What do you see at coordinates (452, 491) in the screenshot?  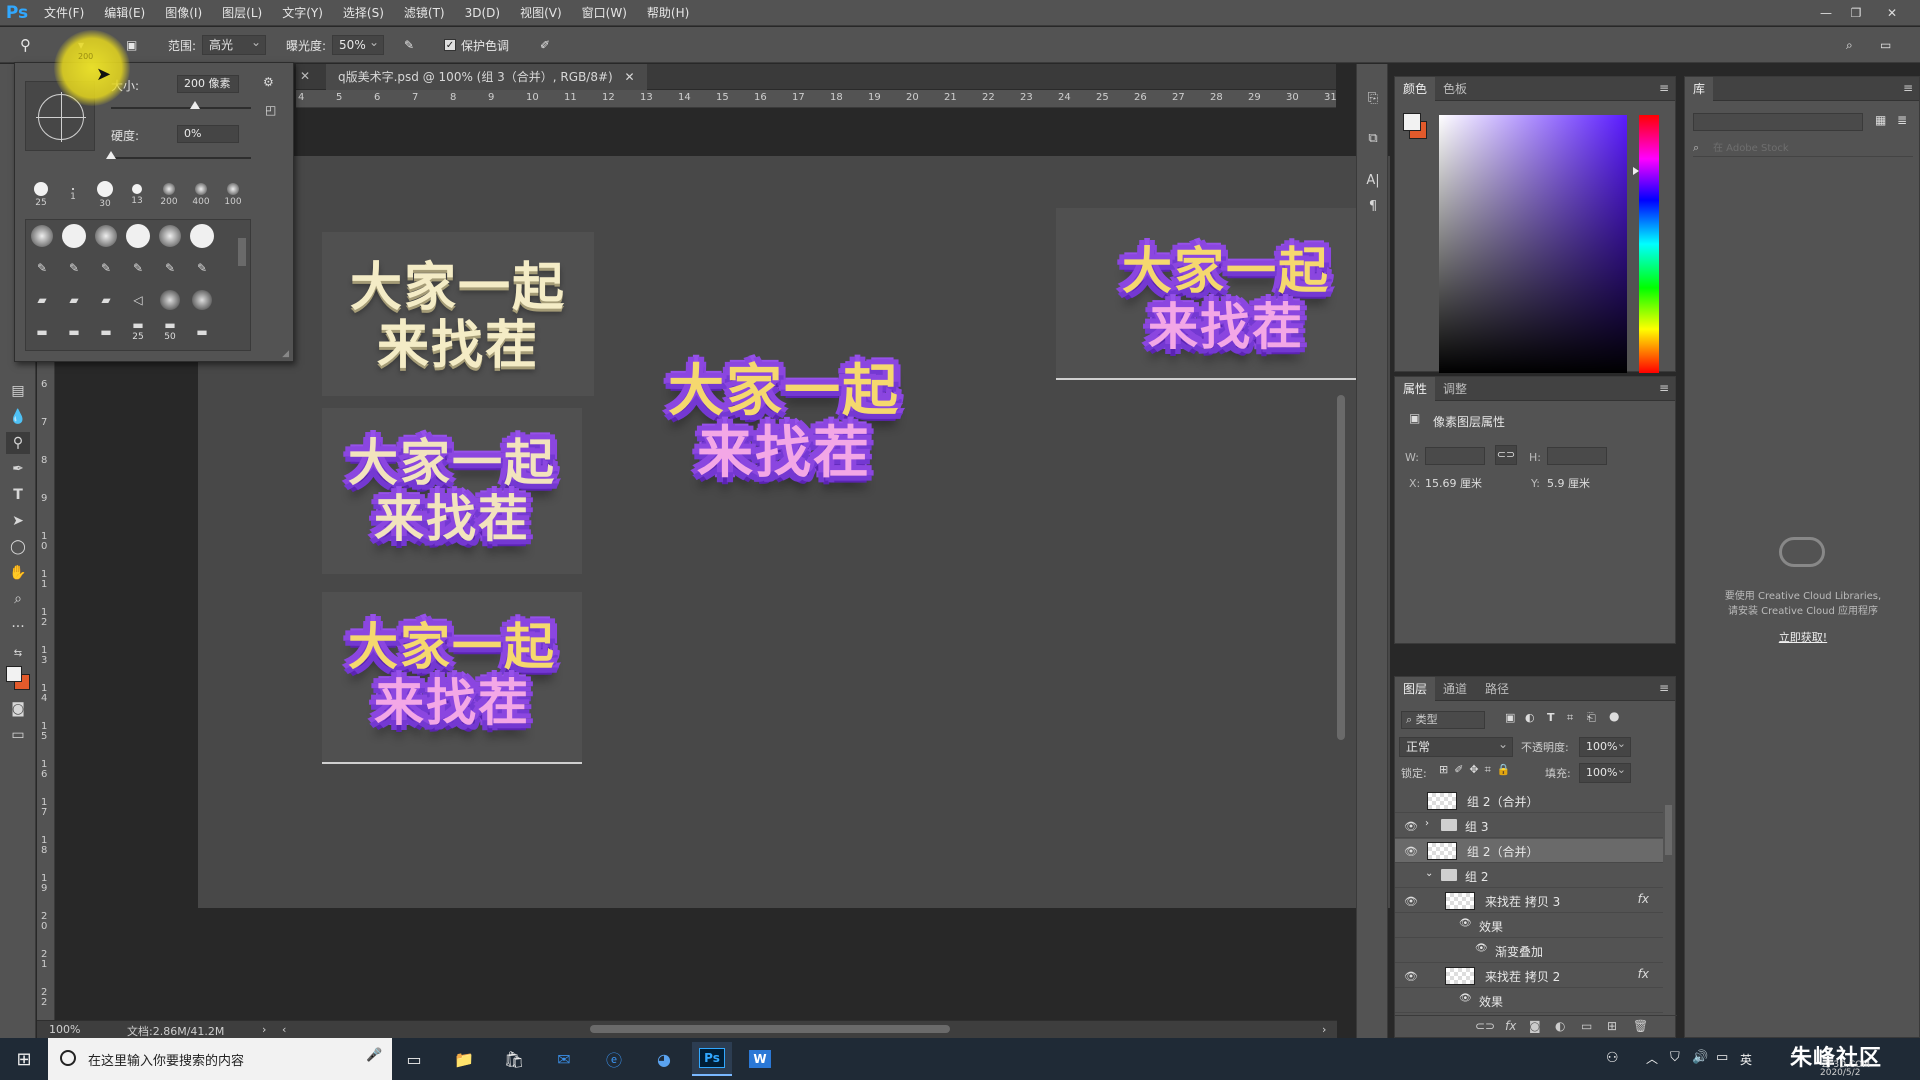 I see `artwork-card-purple: 大家一起 来找茬` at bounding box center [452, 491].